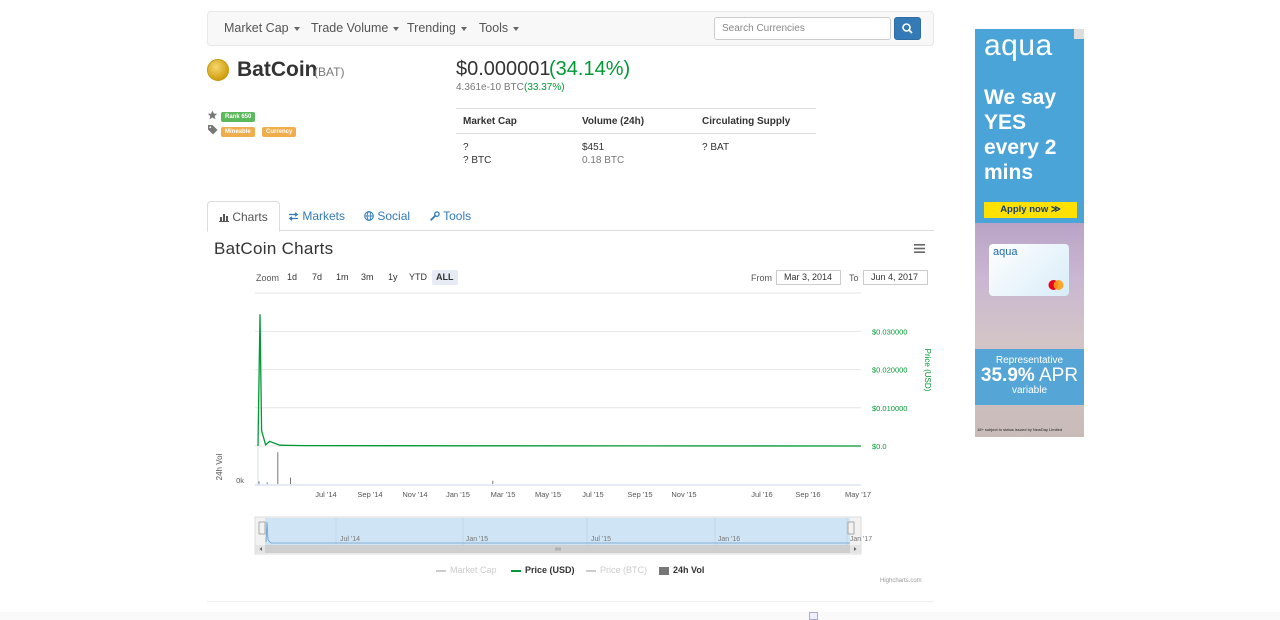 This screenshot has height=620, width=1280. What do you see at coordinates (664, 570) in the screenshot?
I see `legend-24h-vol-swatch` at bounding box center [664, 570].